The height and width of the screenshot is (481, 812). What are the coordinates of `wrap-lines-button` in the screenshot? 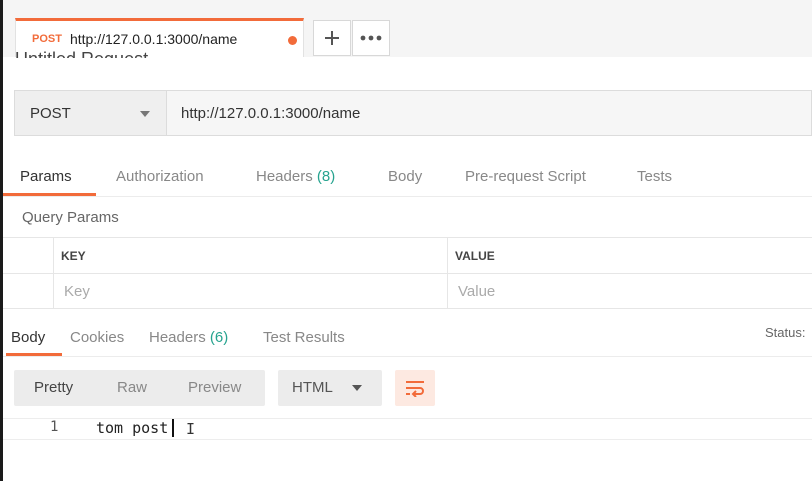 It's located at (415, 388).